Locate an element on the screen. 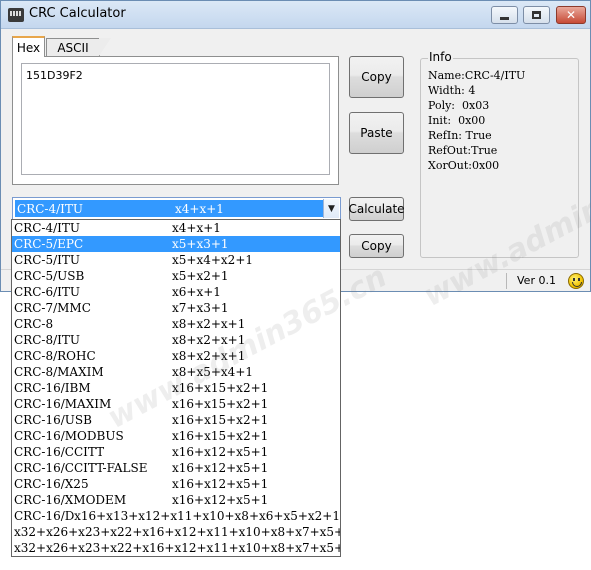 The height and width of the screenshot is (570, 591). option-name: CRC-5/EPC is located at coordinates (49, 244).